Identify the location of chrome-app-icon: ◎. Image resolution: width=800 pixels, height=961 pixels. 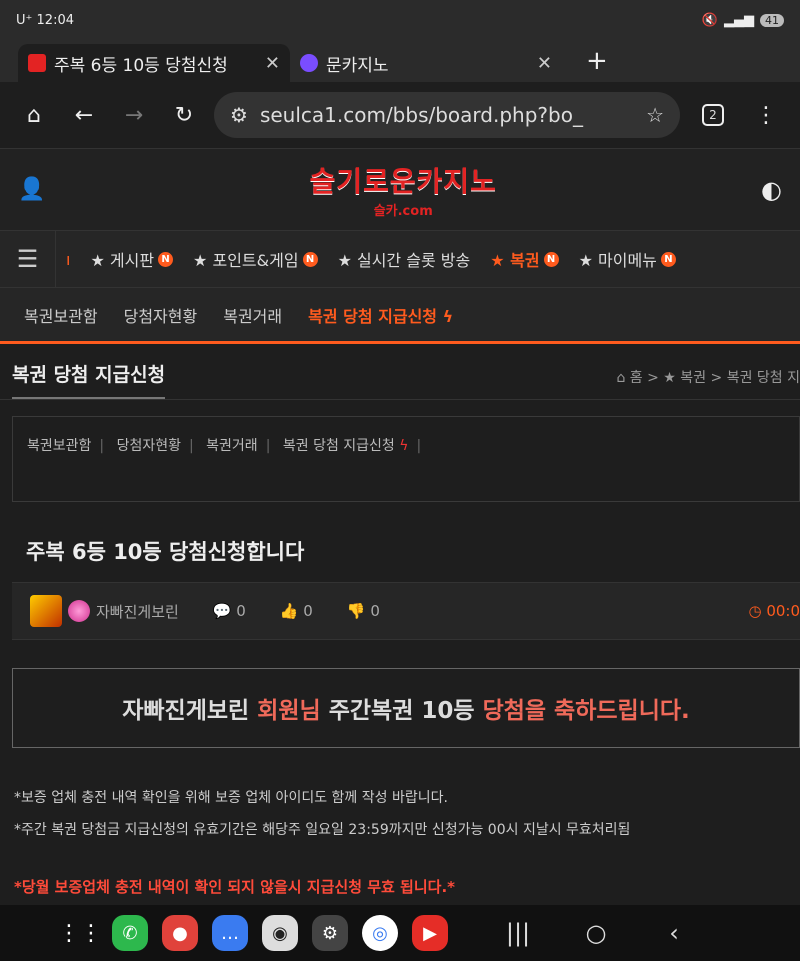
(380, 933).